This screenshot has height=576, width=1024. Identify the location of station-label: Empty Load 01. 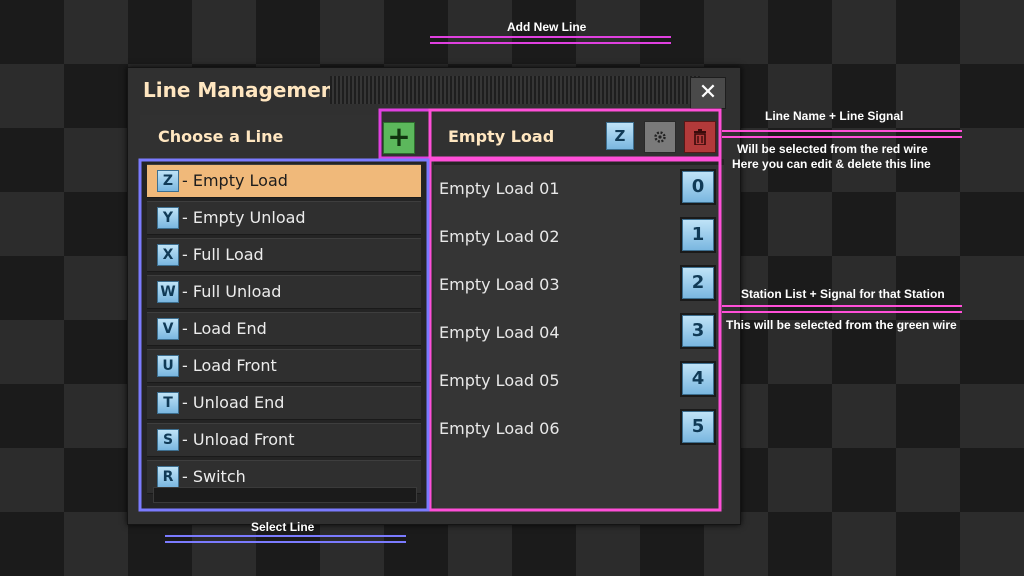
(499, 188).